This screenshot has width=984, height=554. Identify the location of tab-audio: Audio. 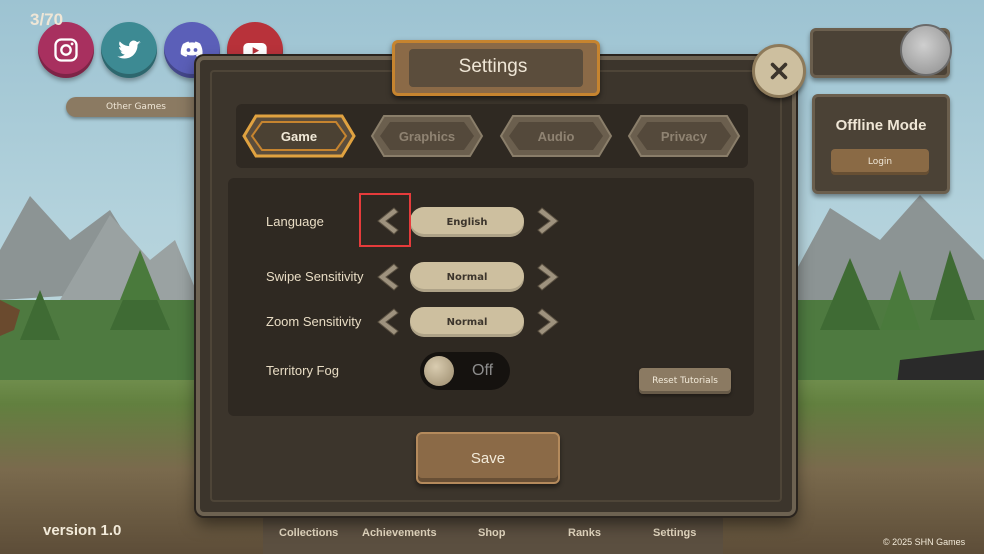
(556, 136).